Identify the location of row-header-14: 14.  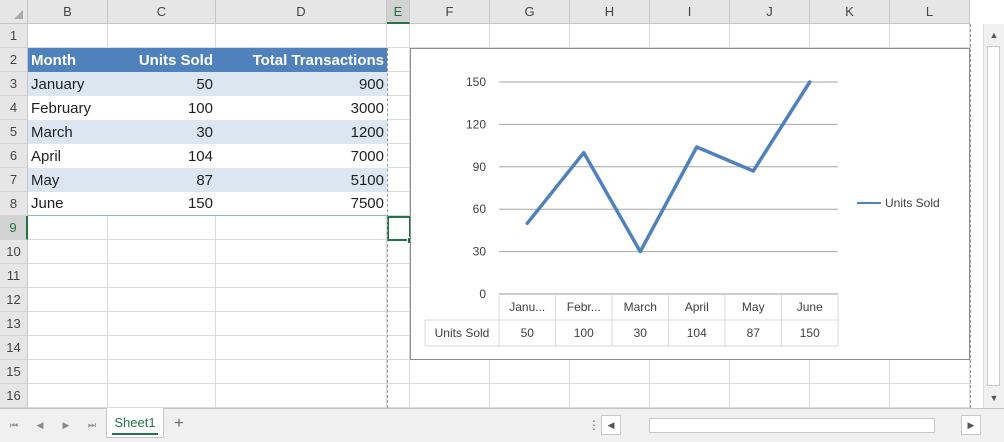
(14, 348).